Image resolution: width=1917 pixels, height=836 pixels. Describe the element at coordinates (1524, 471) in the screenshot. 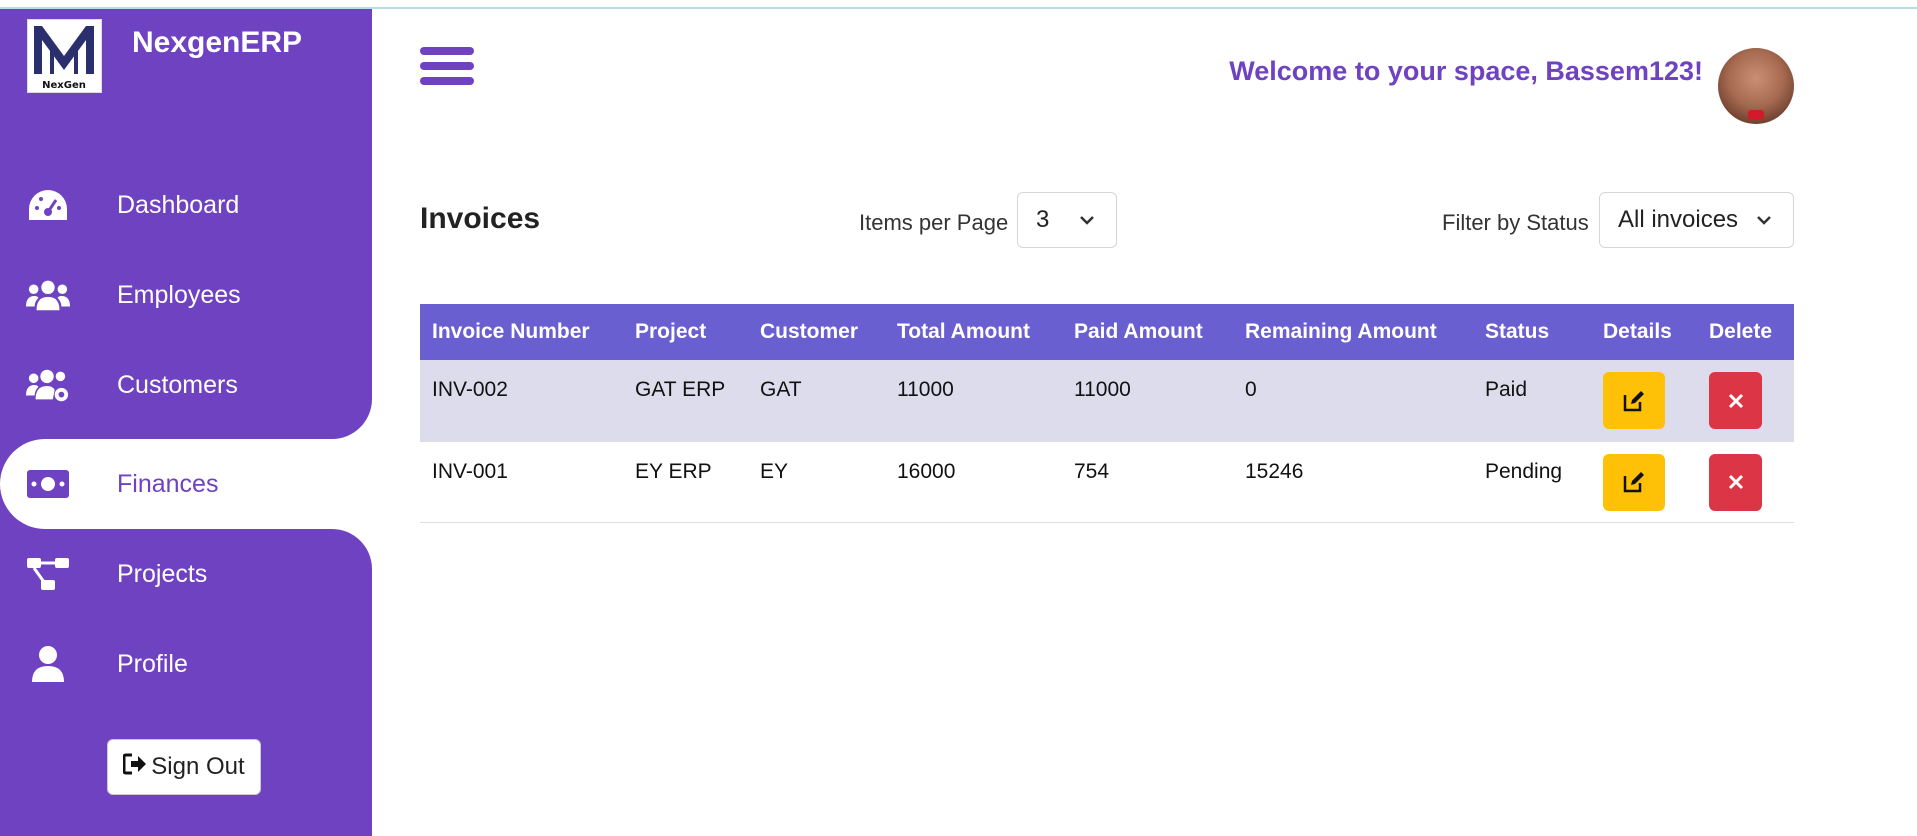

I see `status-cell: Pending` at that location.